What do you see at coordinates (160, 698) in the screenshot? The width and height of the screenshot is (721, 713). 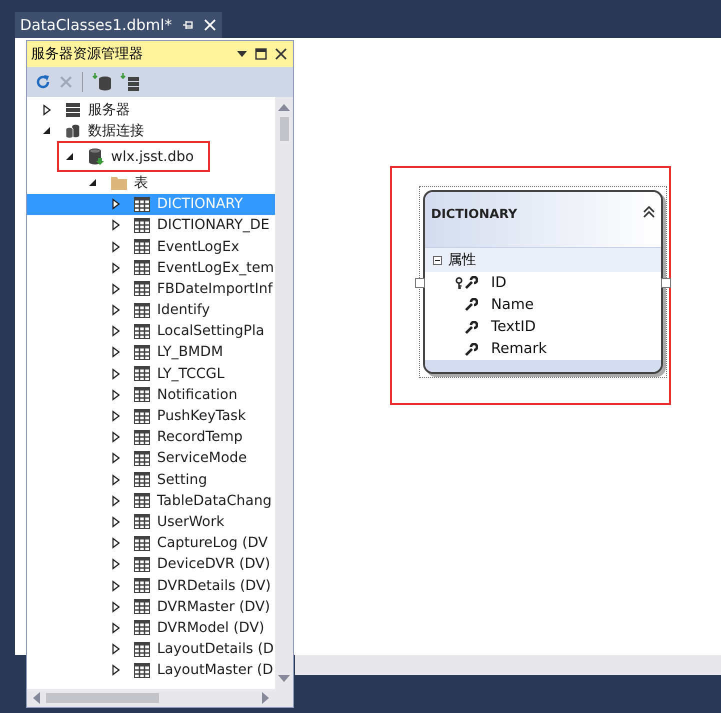 I see `horizontal-scrollbar` at bounding box center [160, 698].